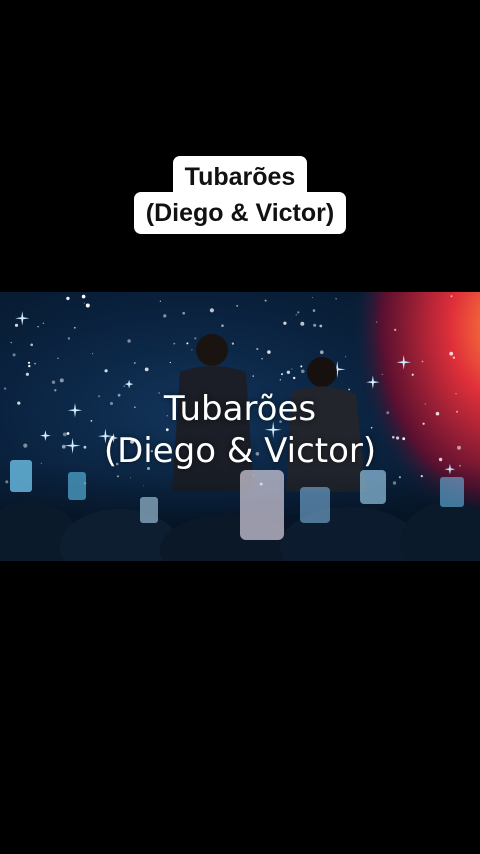  What do you see at coordinates (240, 409) in the screenshot?
I see `overlay-line-1: Tubarões` at bounding box center [240, 409].